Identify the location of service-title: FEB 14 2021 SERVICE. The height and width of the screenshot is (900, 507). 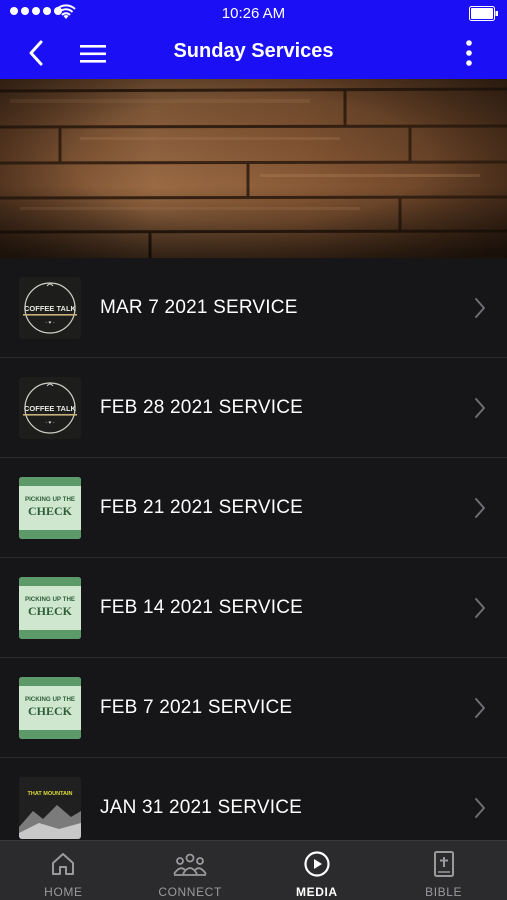
(202, 607).